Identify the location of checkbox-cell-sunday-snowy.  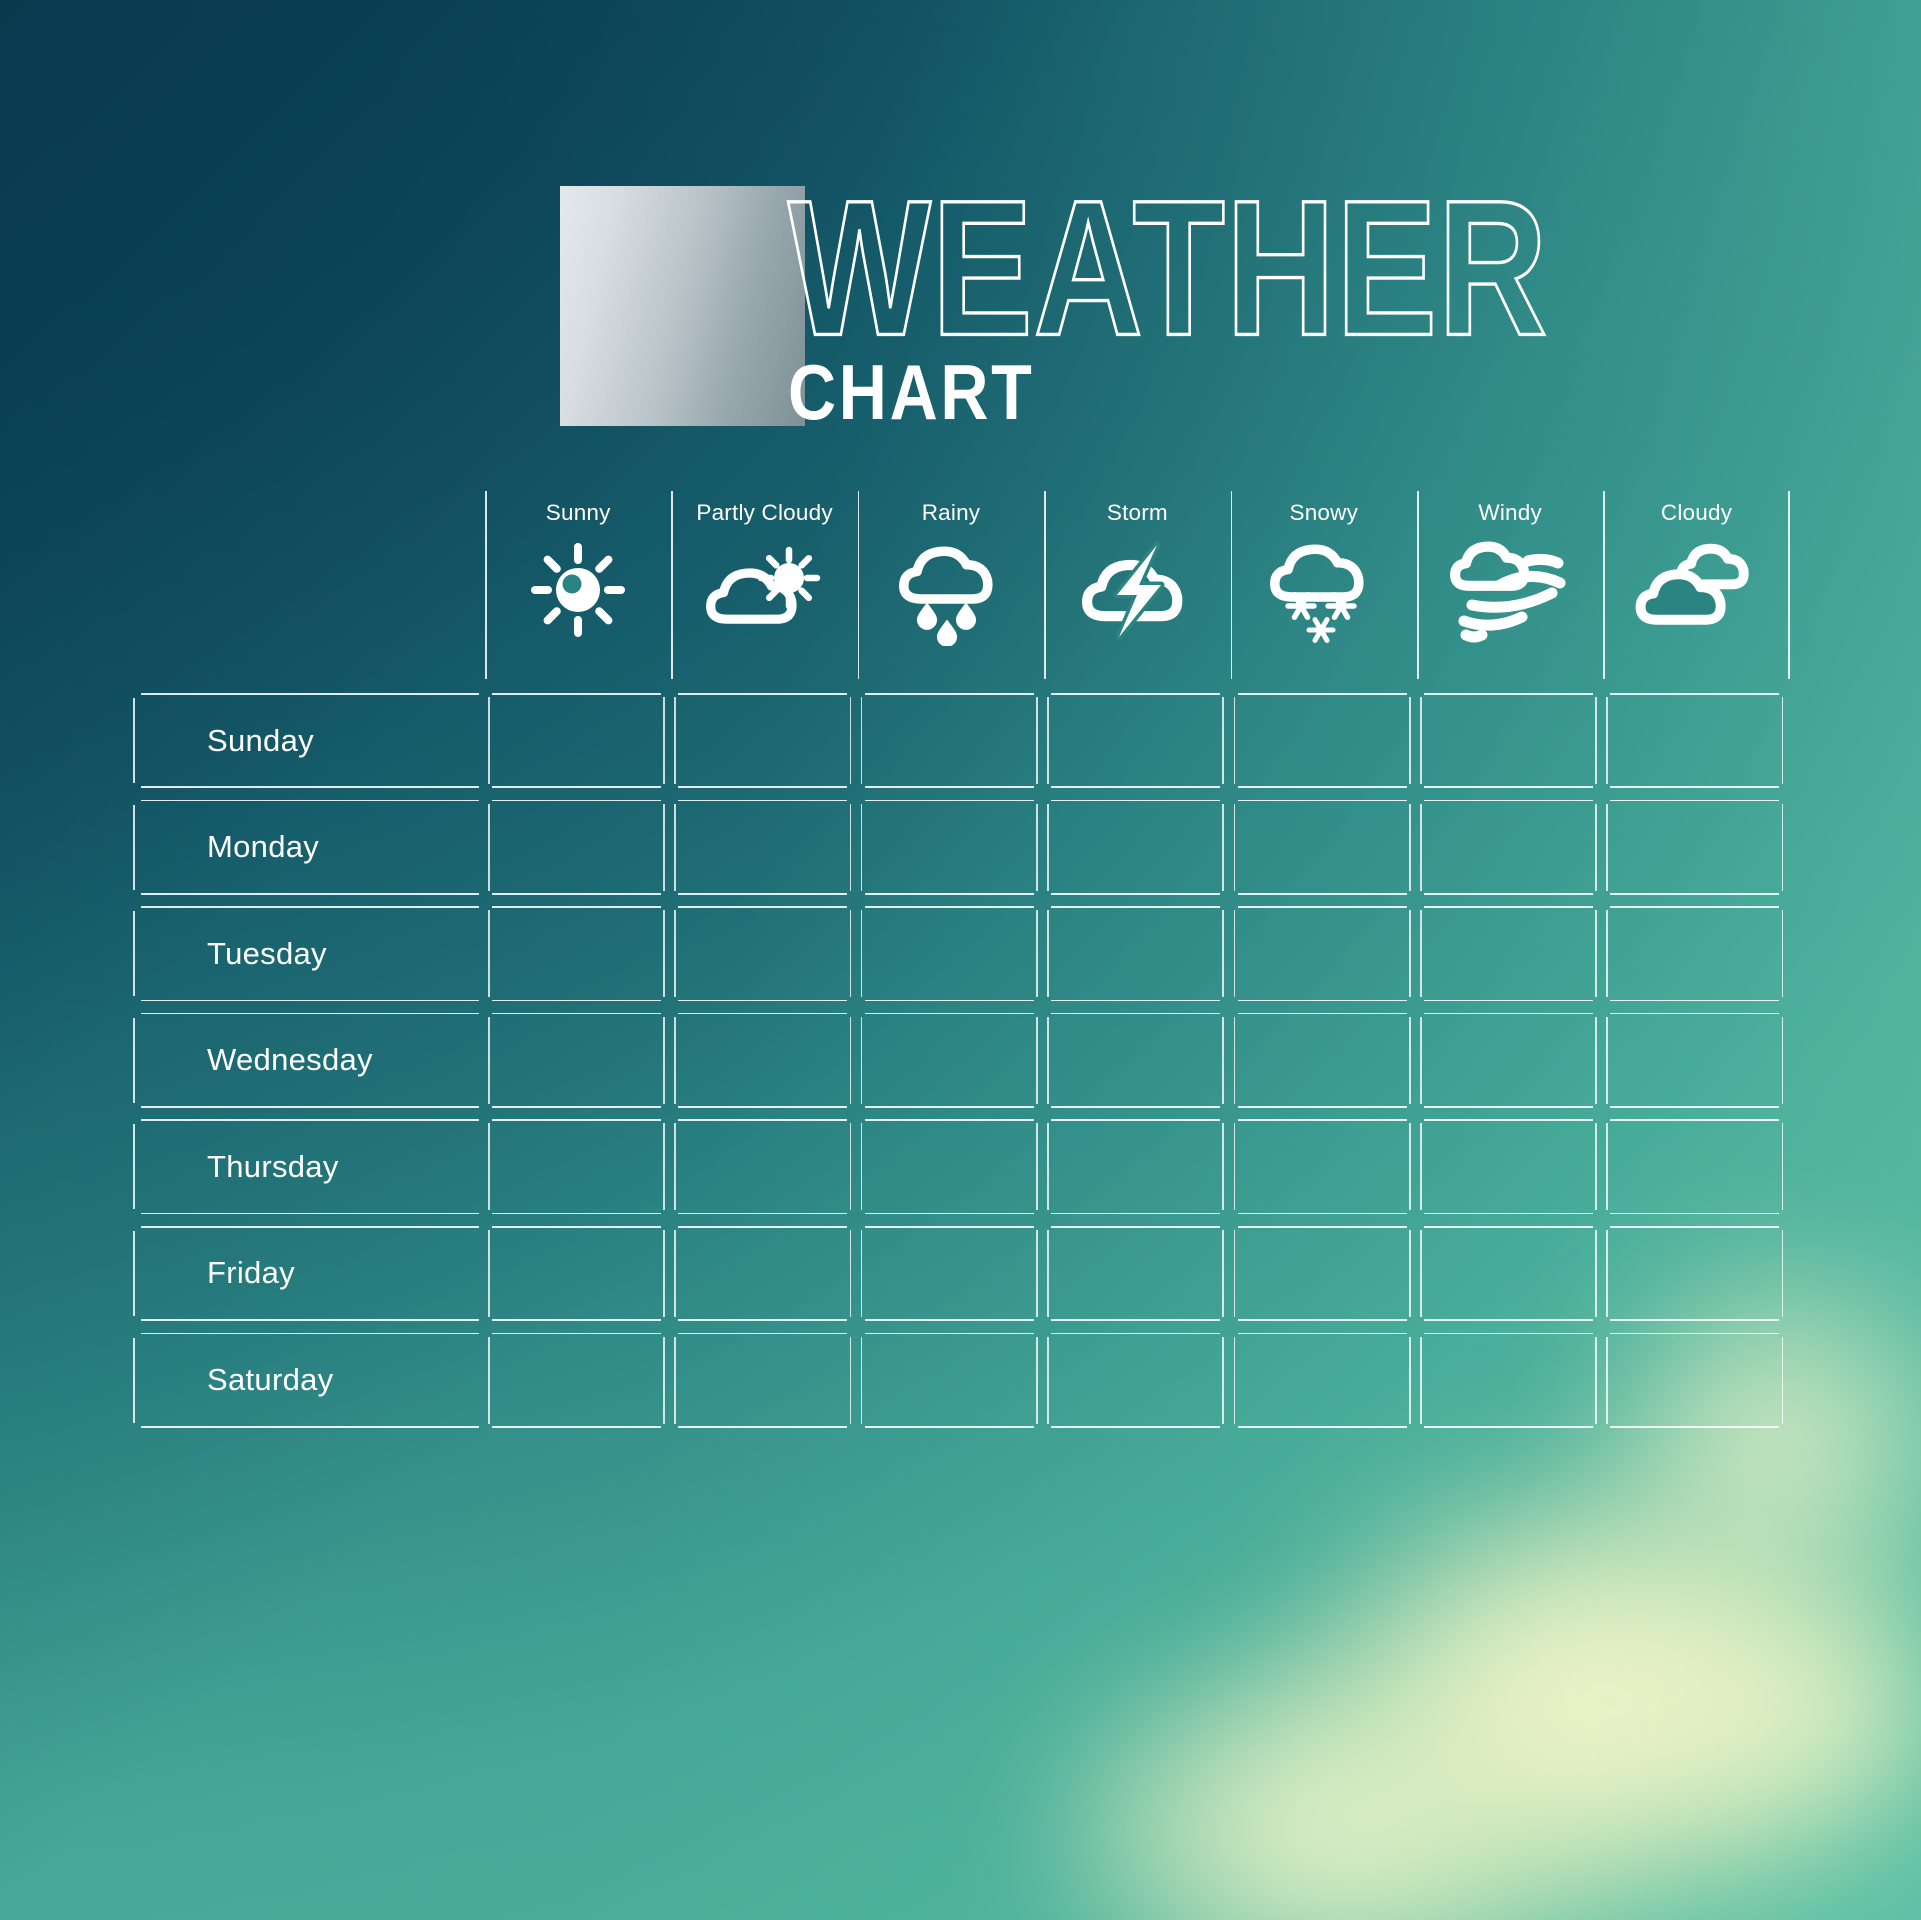
(1322, 740).